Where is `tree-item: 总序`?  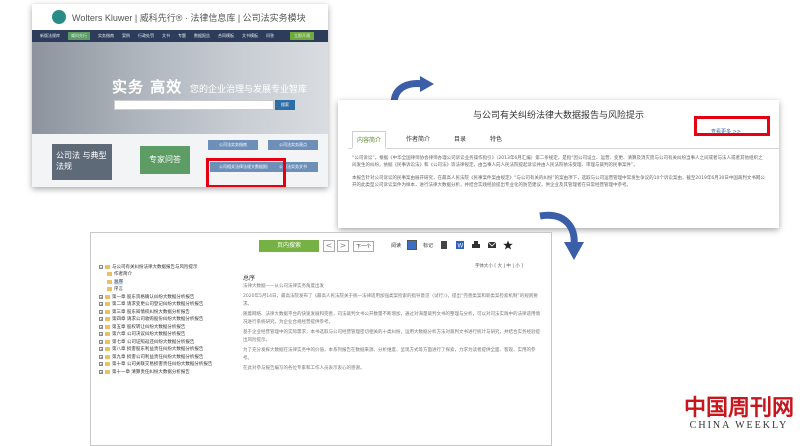
tree-item: 总序 is located at coordinates (169, 282).